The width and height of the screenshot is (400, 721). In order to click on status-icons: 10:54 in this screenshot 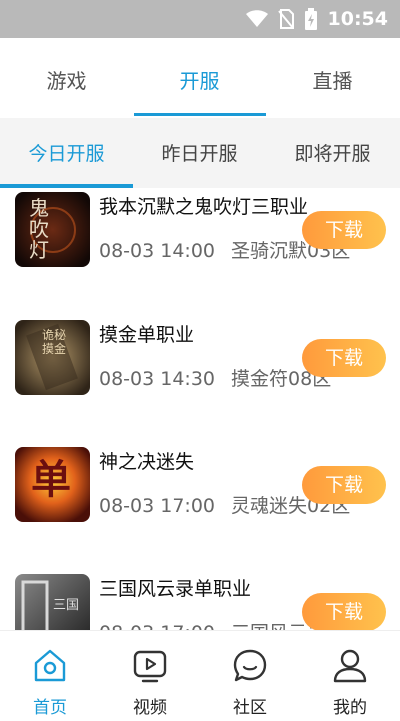, I will do `click(316, 19)`.